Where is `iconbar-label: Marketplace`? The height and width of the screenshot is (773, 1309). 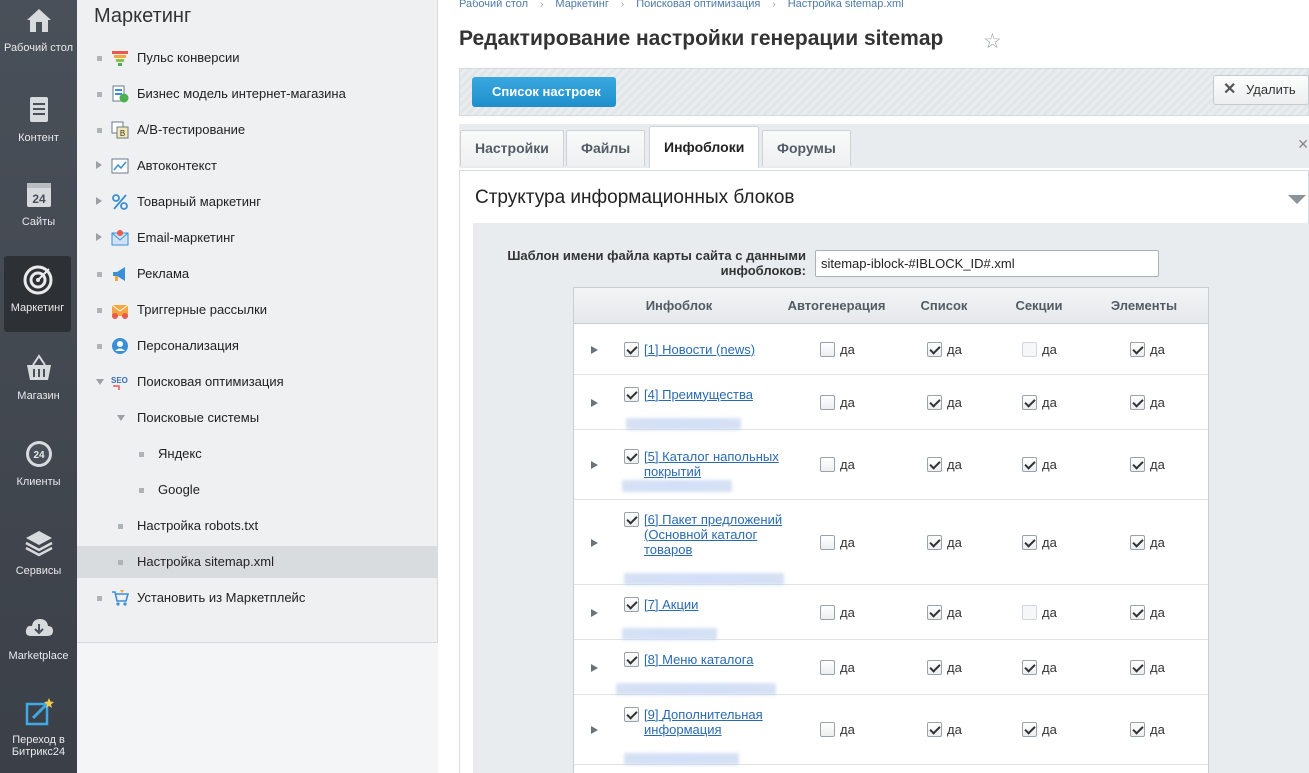 iconbar-label: Marketplace is located at coordinates (38, 656).